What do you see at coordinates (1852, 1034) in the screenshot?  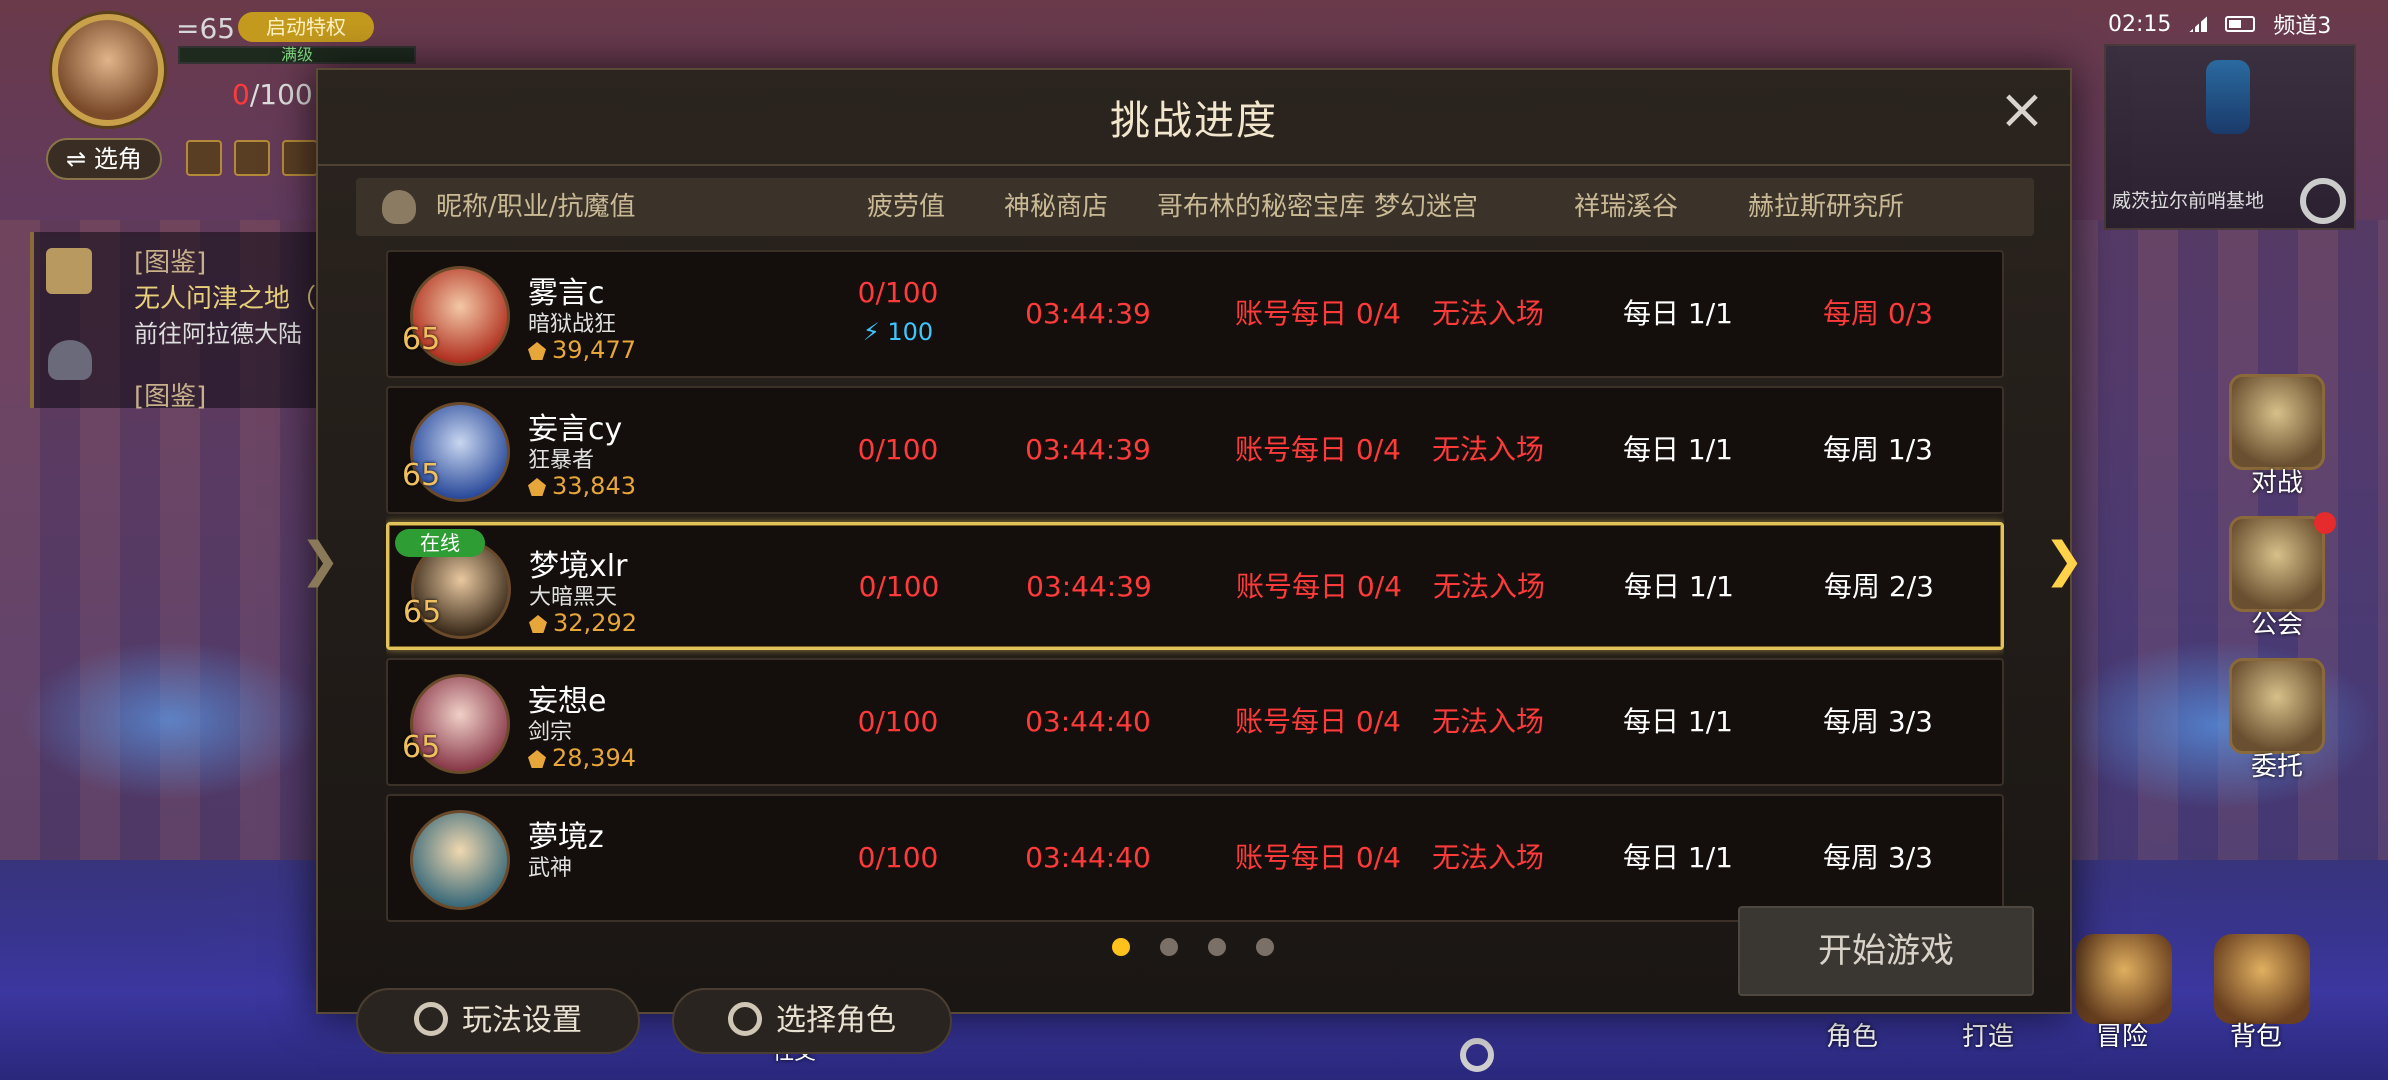 I see `character-button: 角色` at bounding box center [1852, 1034].